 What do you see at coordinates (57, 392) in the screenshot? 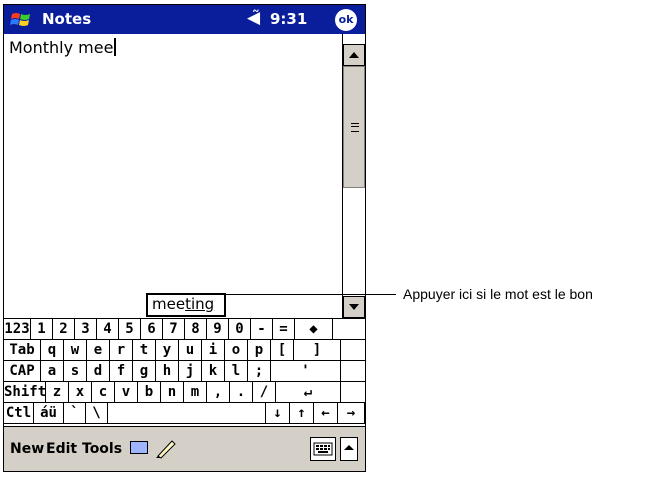
I see `key-z: z` at bounding box center [57, 392].